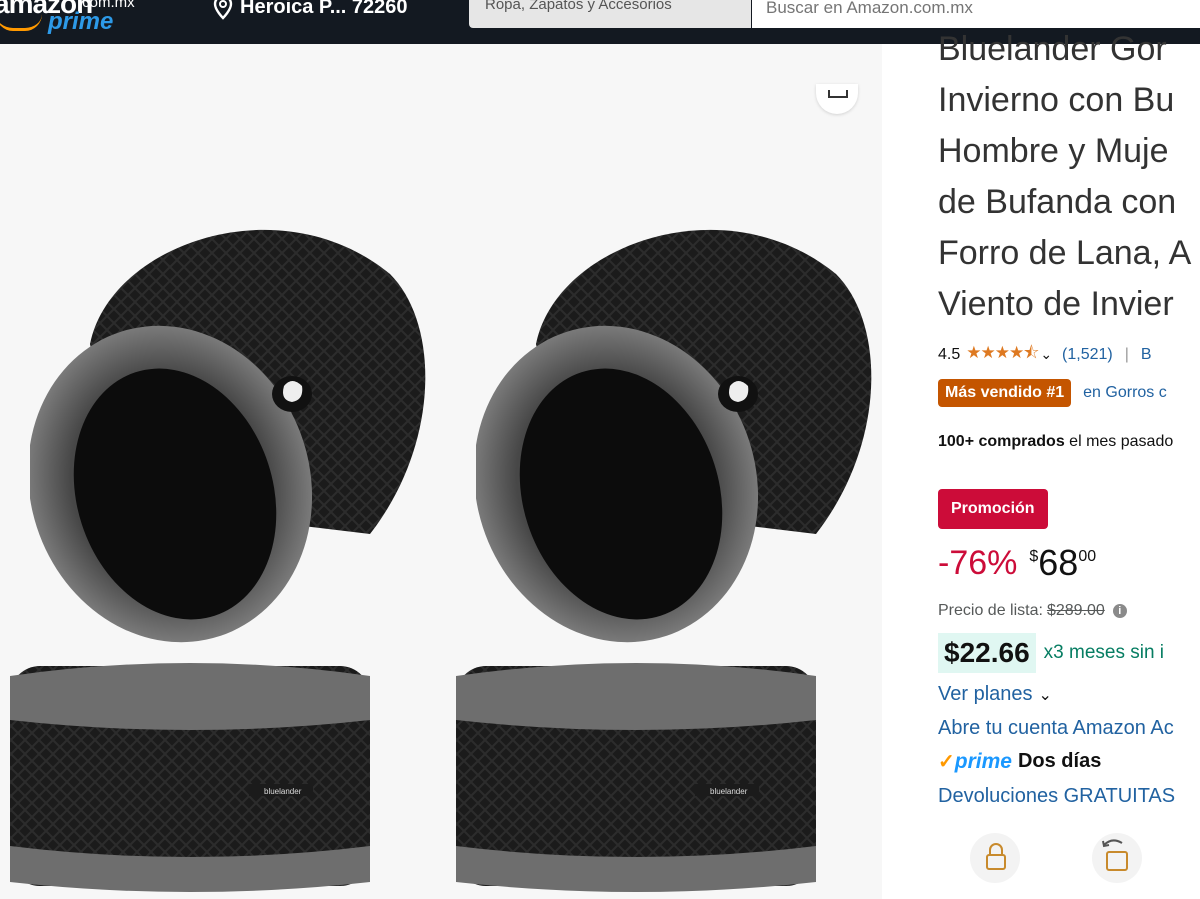  Describe the element at coordinates (1034, 556) in the screenshot. I see `price-currency: $` at that location.